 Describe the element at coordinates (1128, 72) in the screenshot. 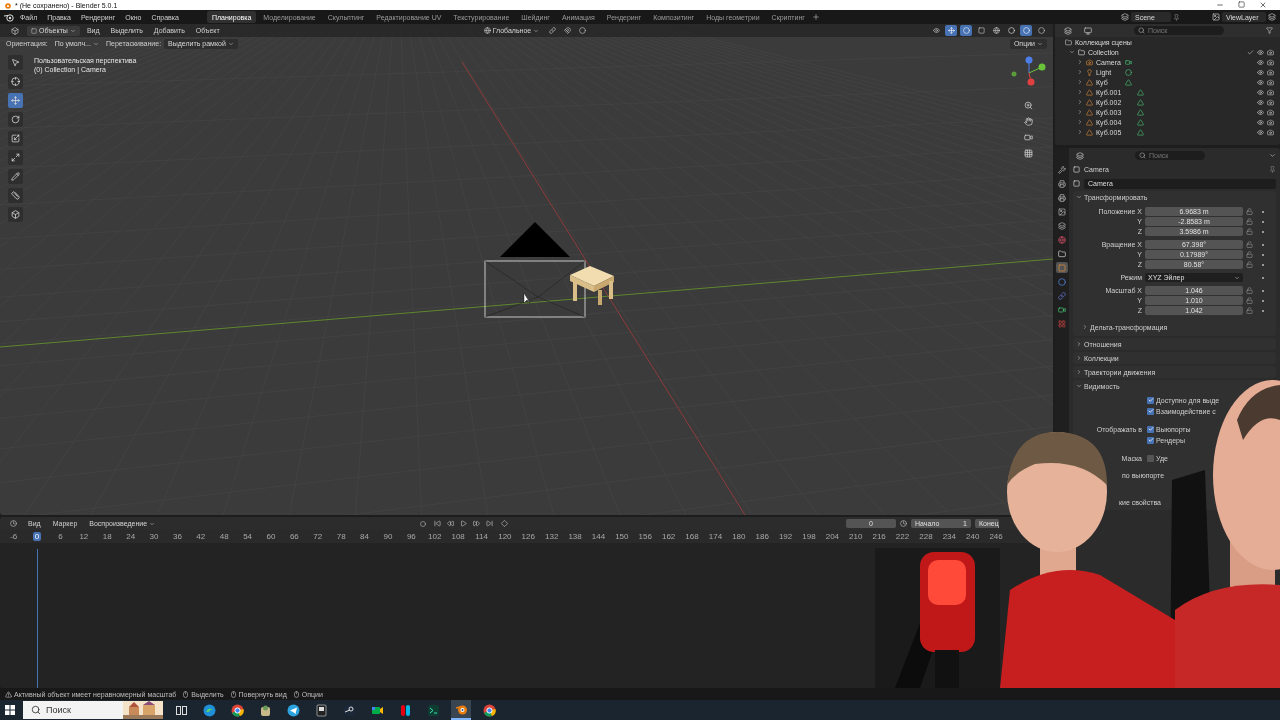

I see `light-data-icon` at that location.